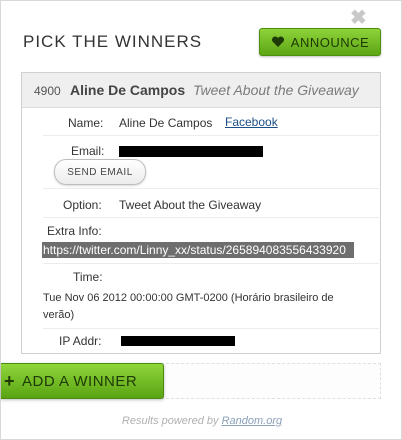  Describe the element at coordinates (74, 231) in the screenshot. I see `extra-info-label: Extra Info:` at that location.